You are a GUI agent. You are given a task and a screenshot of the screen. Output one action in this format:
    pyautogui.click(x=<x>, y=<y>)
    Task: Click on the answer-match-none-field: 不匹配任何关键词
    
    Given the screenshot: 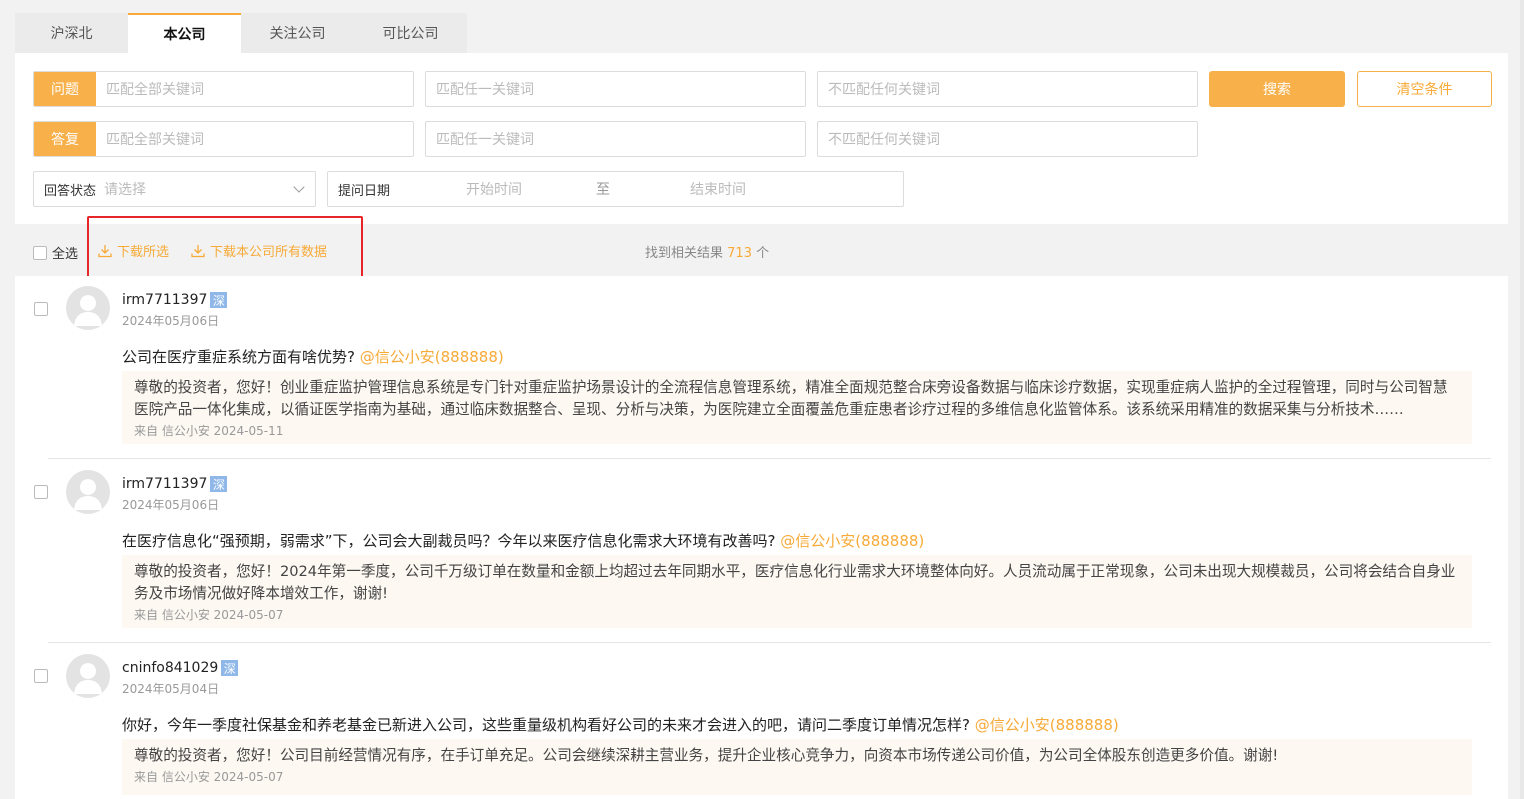 What is the action you would take?
    pyautogui.click(x=1007, y=139)
    